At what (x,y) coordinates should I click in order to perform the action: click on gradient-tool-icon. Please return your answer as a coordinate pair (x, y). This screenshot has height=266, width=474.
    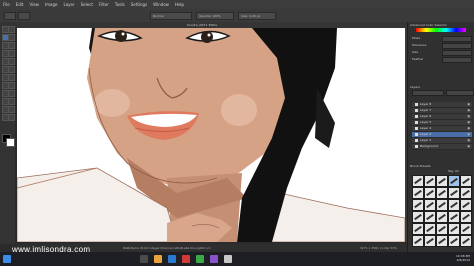
    Looking at the image, I should click on (11, 77).